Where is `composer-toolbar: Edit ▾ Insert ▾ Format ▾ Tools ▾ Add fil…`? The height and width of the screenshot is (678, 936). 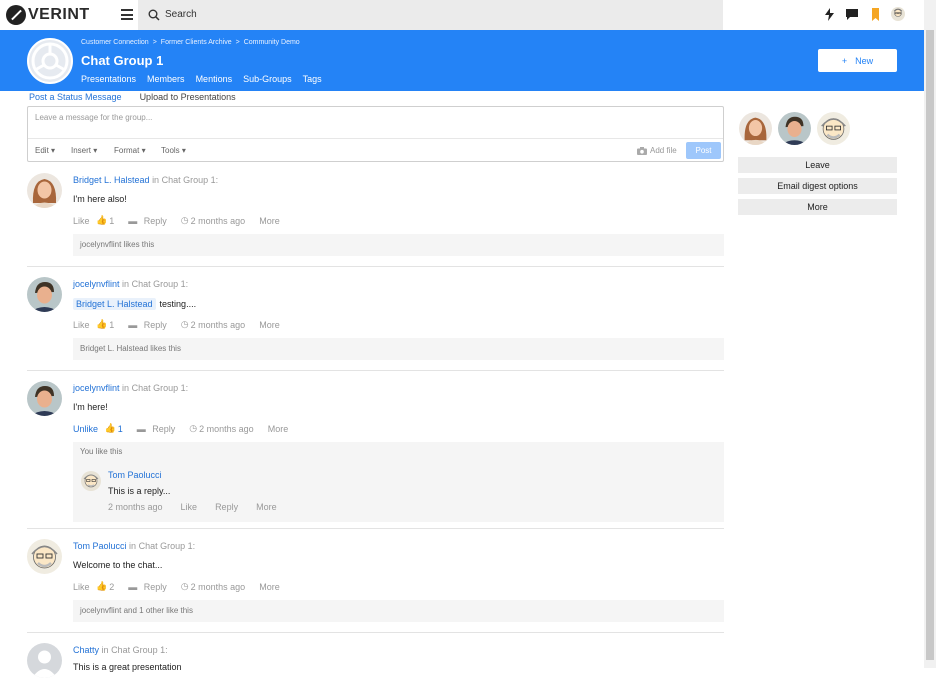 composer-toolbar: Edit ▾ Insert ▾ Format ▾ Tools ▾ Add fil… is located at coordinates (375, 150).